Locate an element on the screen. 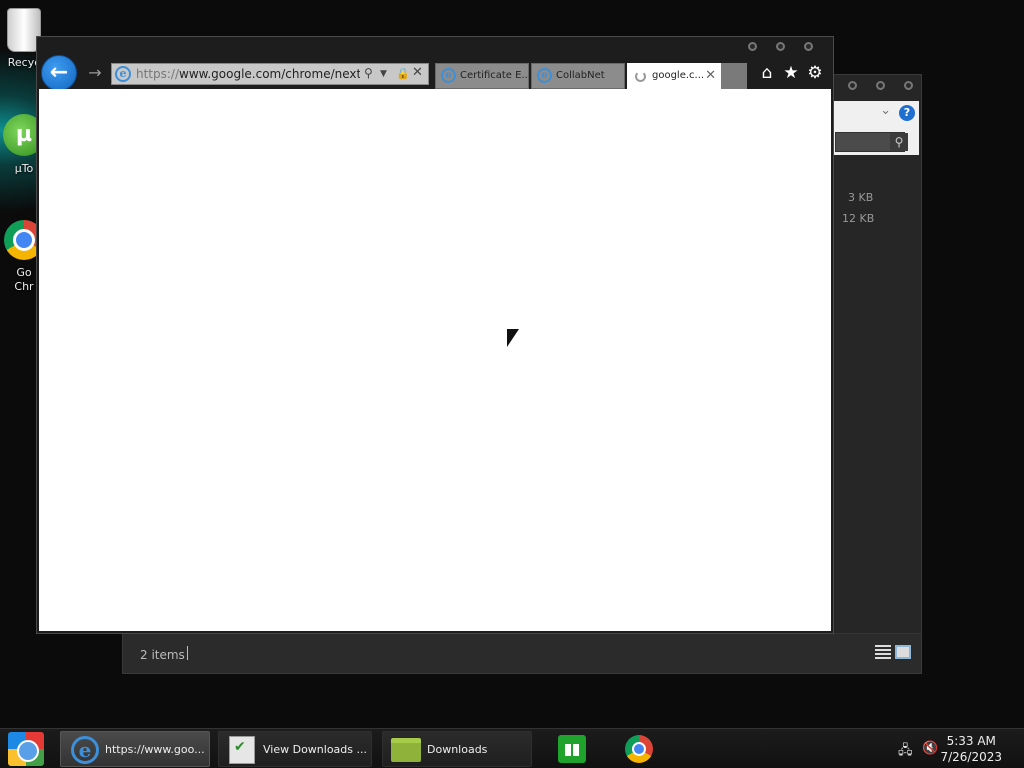 This screenshot has width=1024, height=768. start-button is located at coordinates (26, 749).